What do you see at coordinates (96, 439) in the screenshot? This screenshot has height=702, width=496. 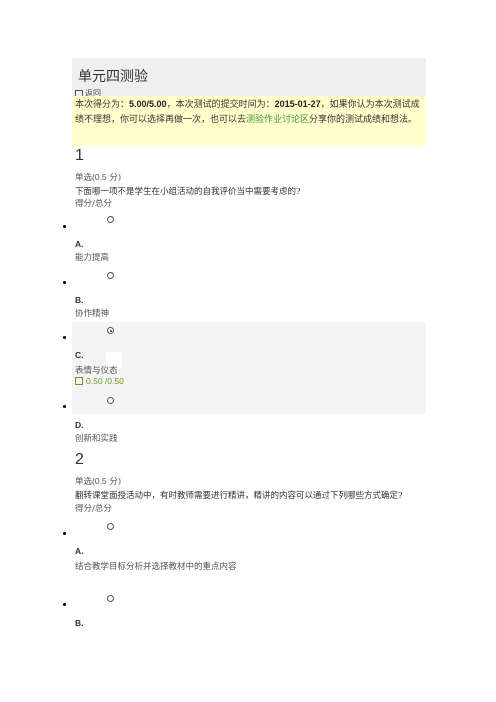 I see `option-text: 创新和实践` at bounding box center [96, 439].